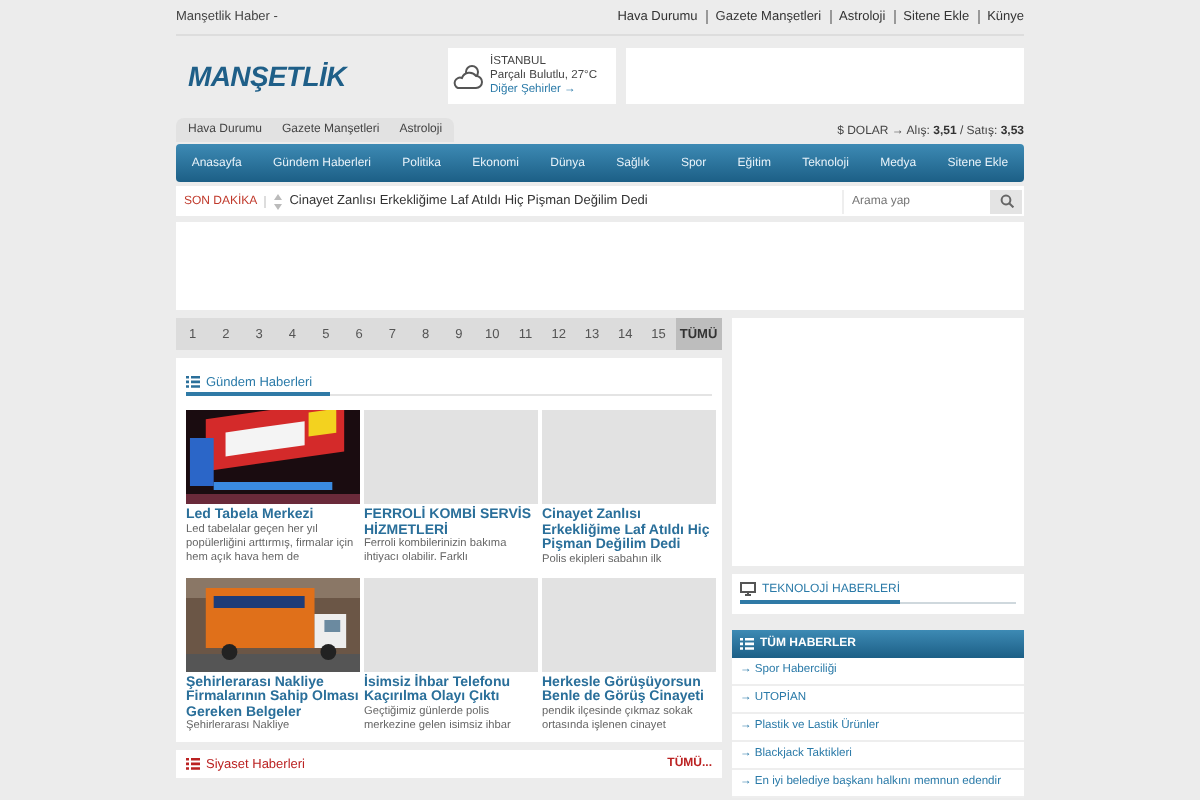 This screenshot has width=1200, height=800. Describe the element at coordinates (748, 589) in the screenshot. I see `monitor-icon` at that location.